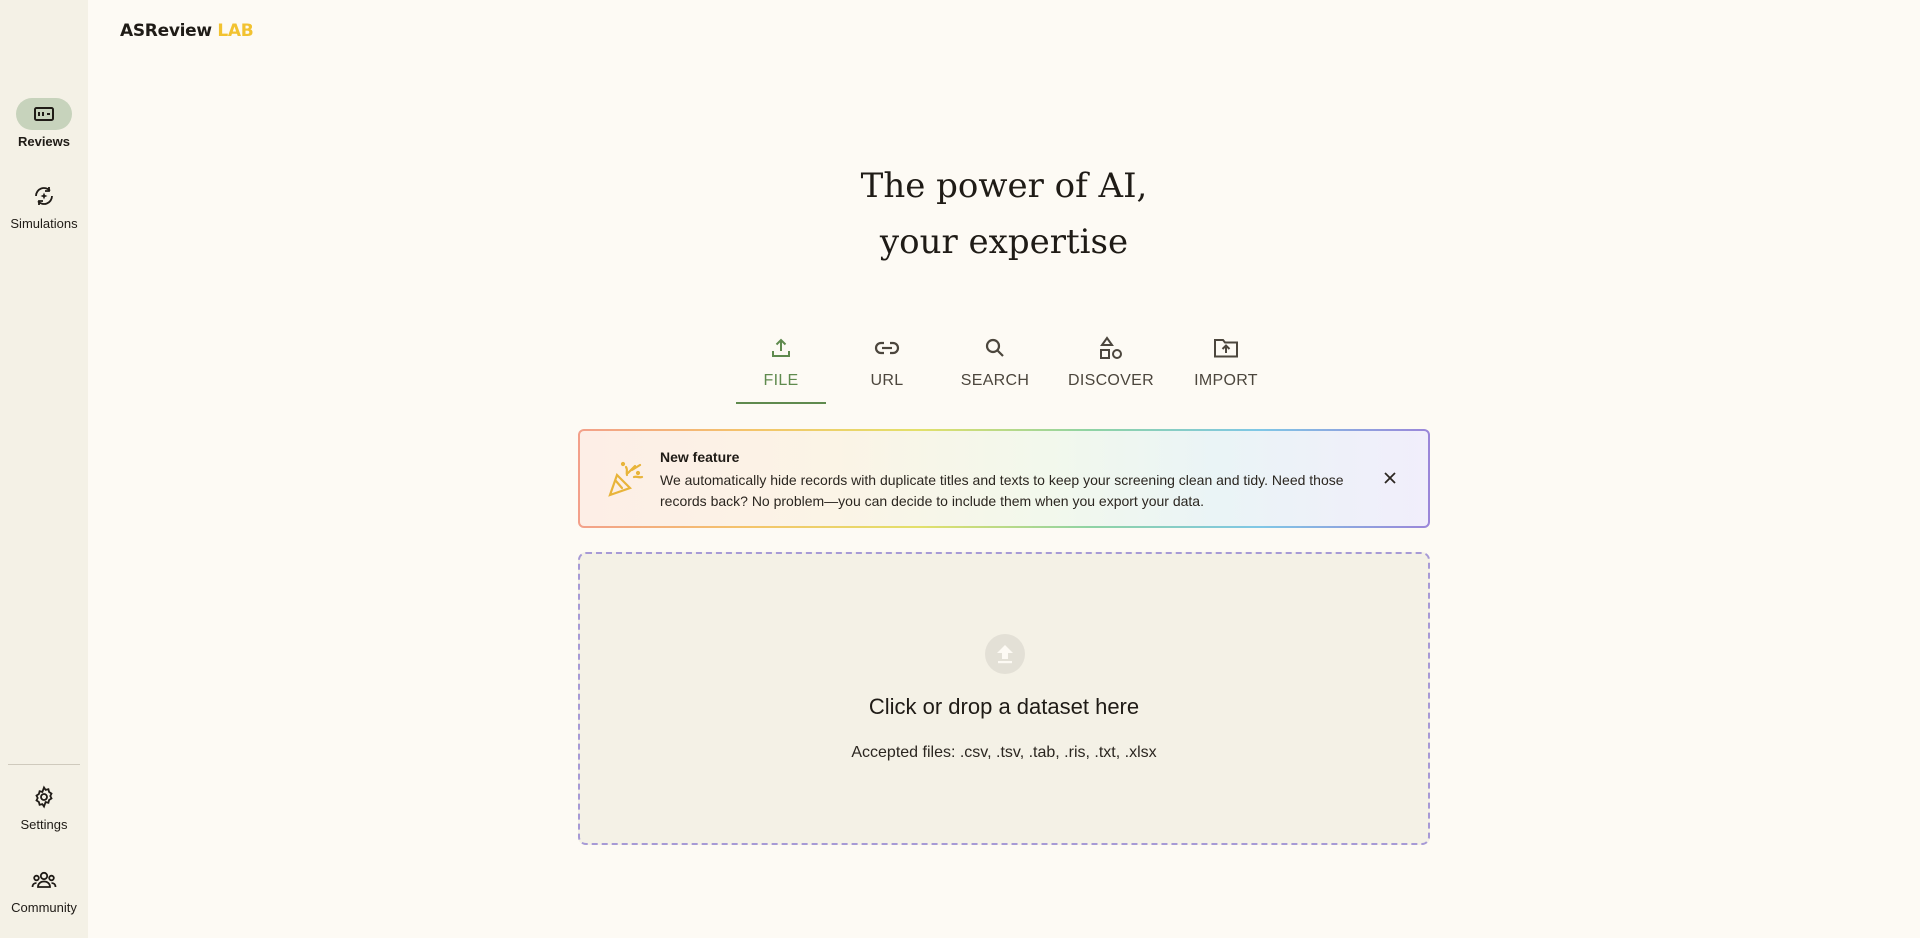 The height and width of the screenshot is (938, 1920). I want to click on tab-label: SEARCH, so click(995, 380).